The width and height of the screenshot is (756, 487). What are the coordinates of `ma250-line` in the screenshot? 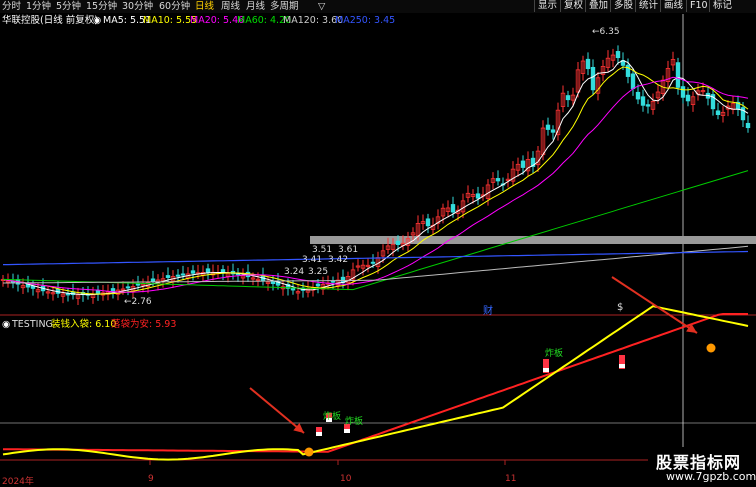 It's located at (376, 258).